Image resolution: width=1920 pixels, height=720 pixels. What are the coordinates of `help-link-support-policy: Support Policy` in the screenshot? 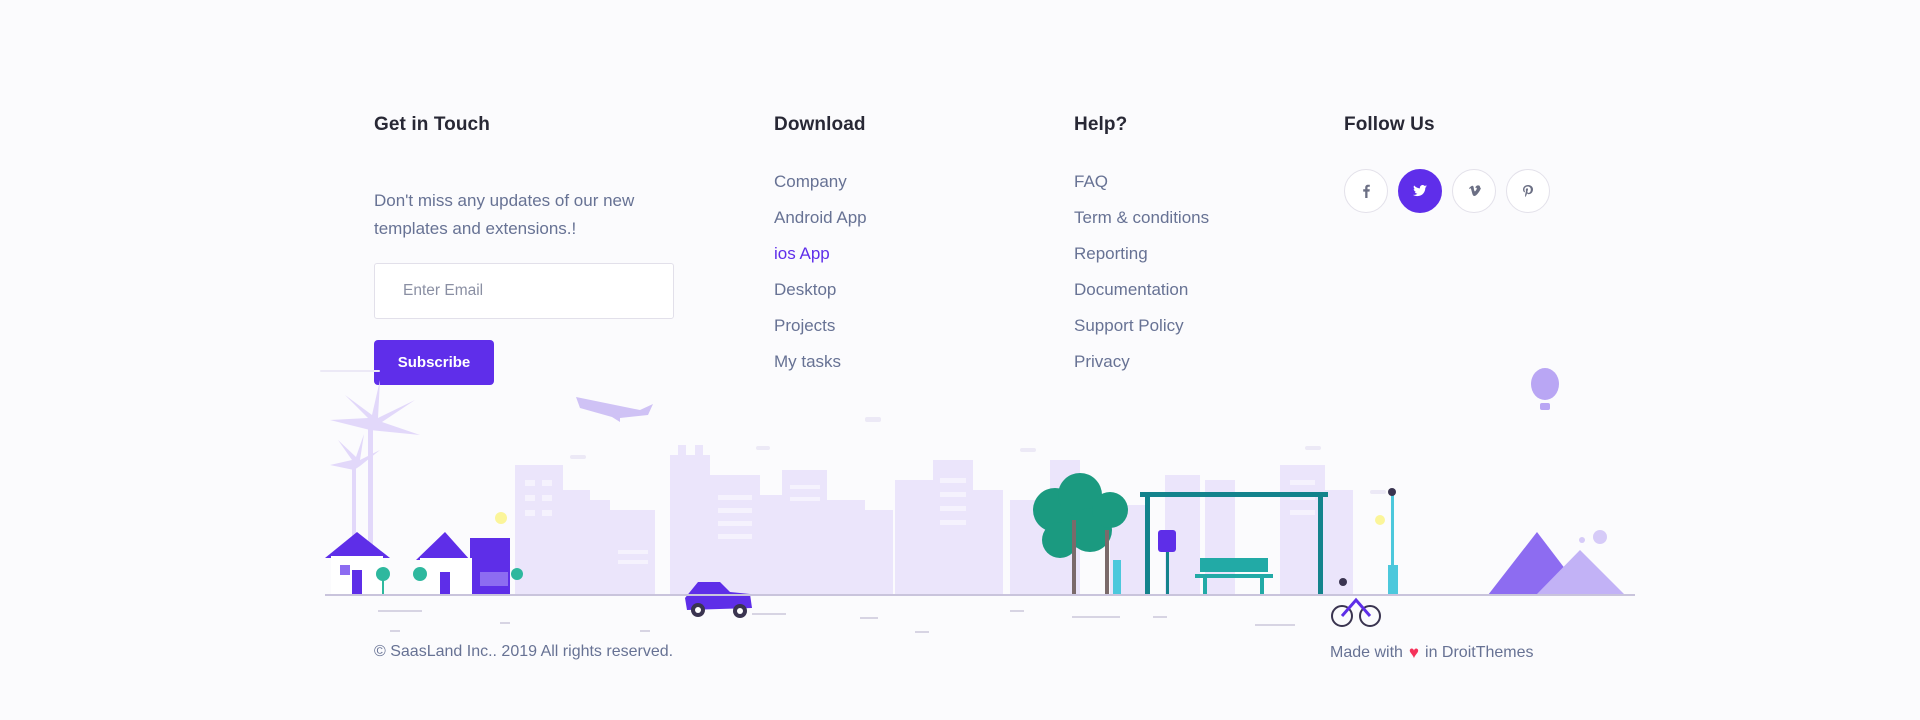 It's located at (1141, 331).